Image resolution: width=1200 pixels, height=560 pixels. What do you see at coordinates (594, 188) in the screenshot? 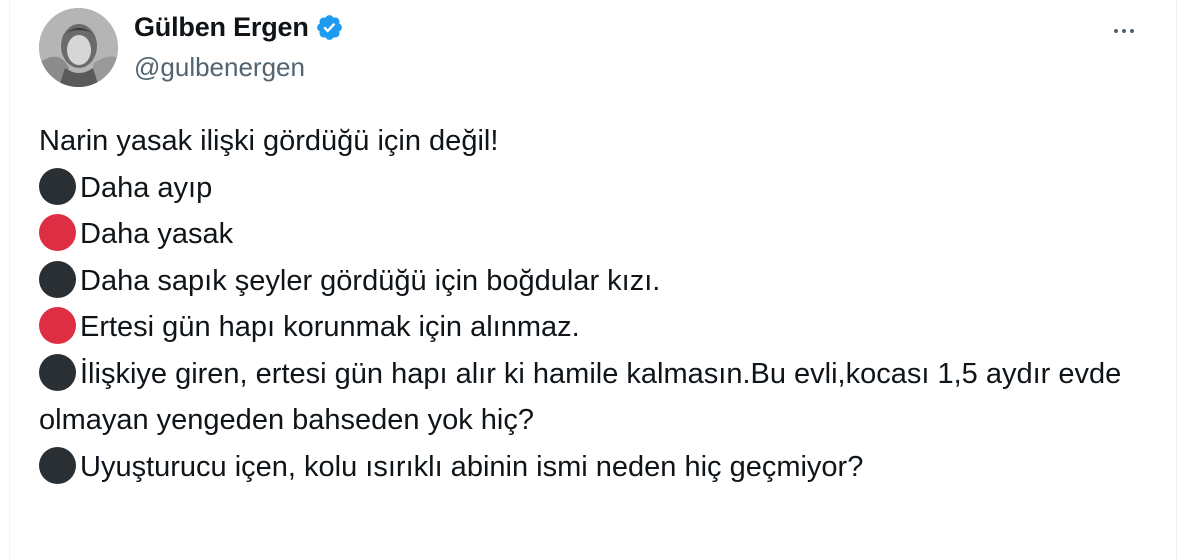
I see `tweet-line: Daha ayıp` at bounding box center [594, 188].